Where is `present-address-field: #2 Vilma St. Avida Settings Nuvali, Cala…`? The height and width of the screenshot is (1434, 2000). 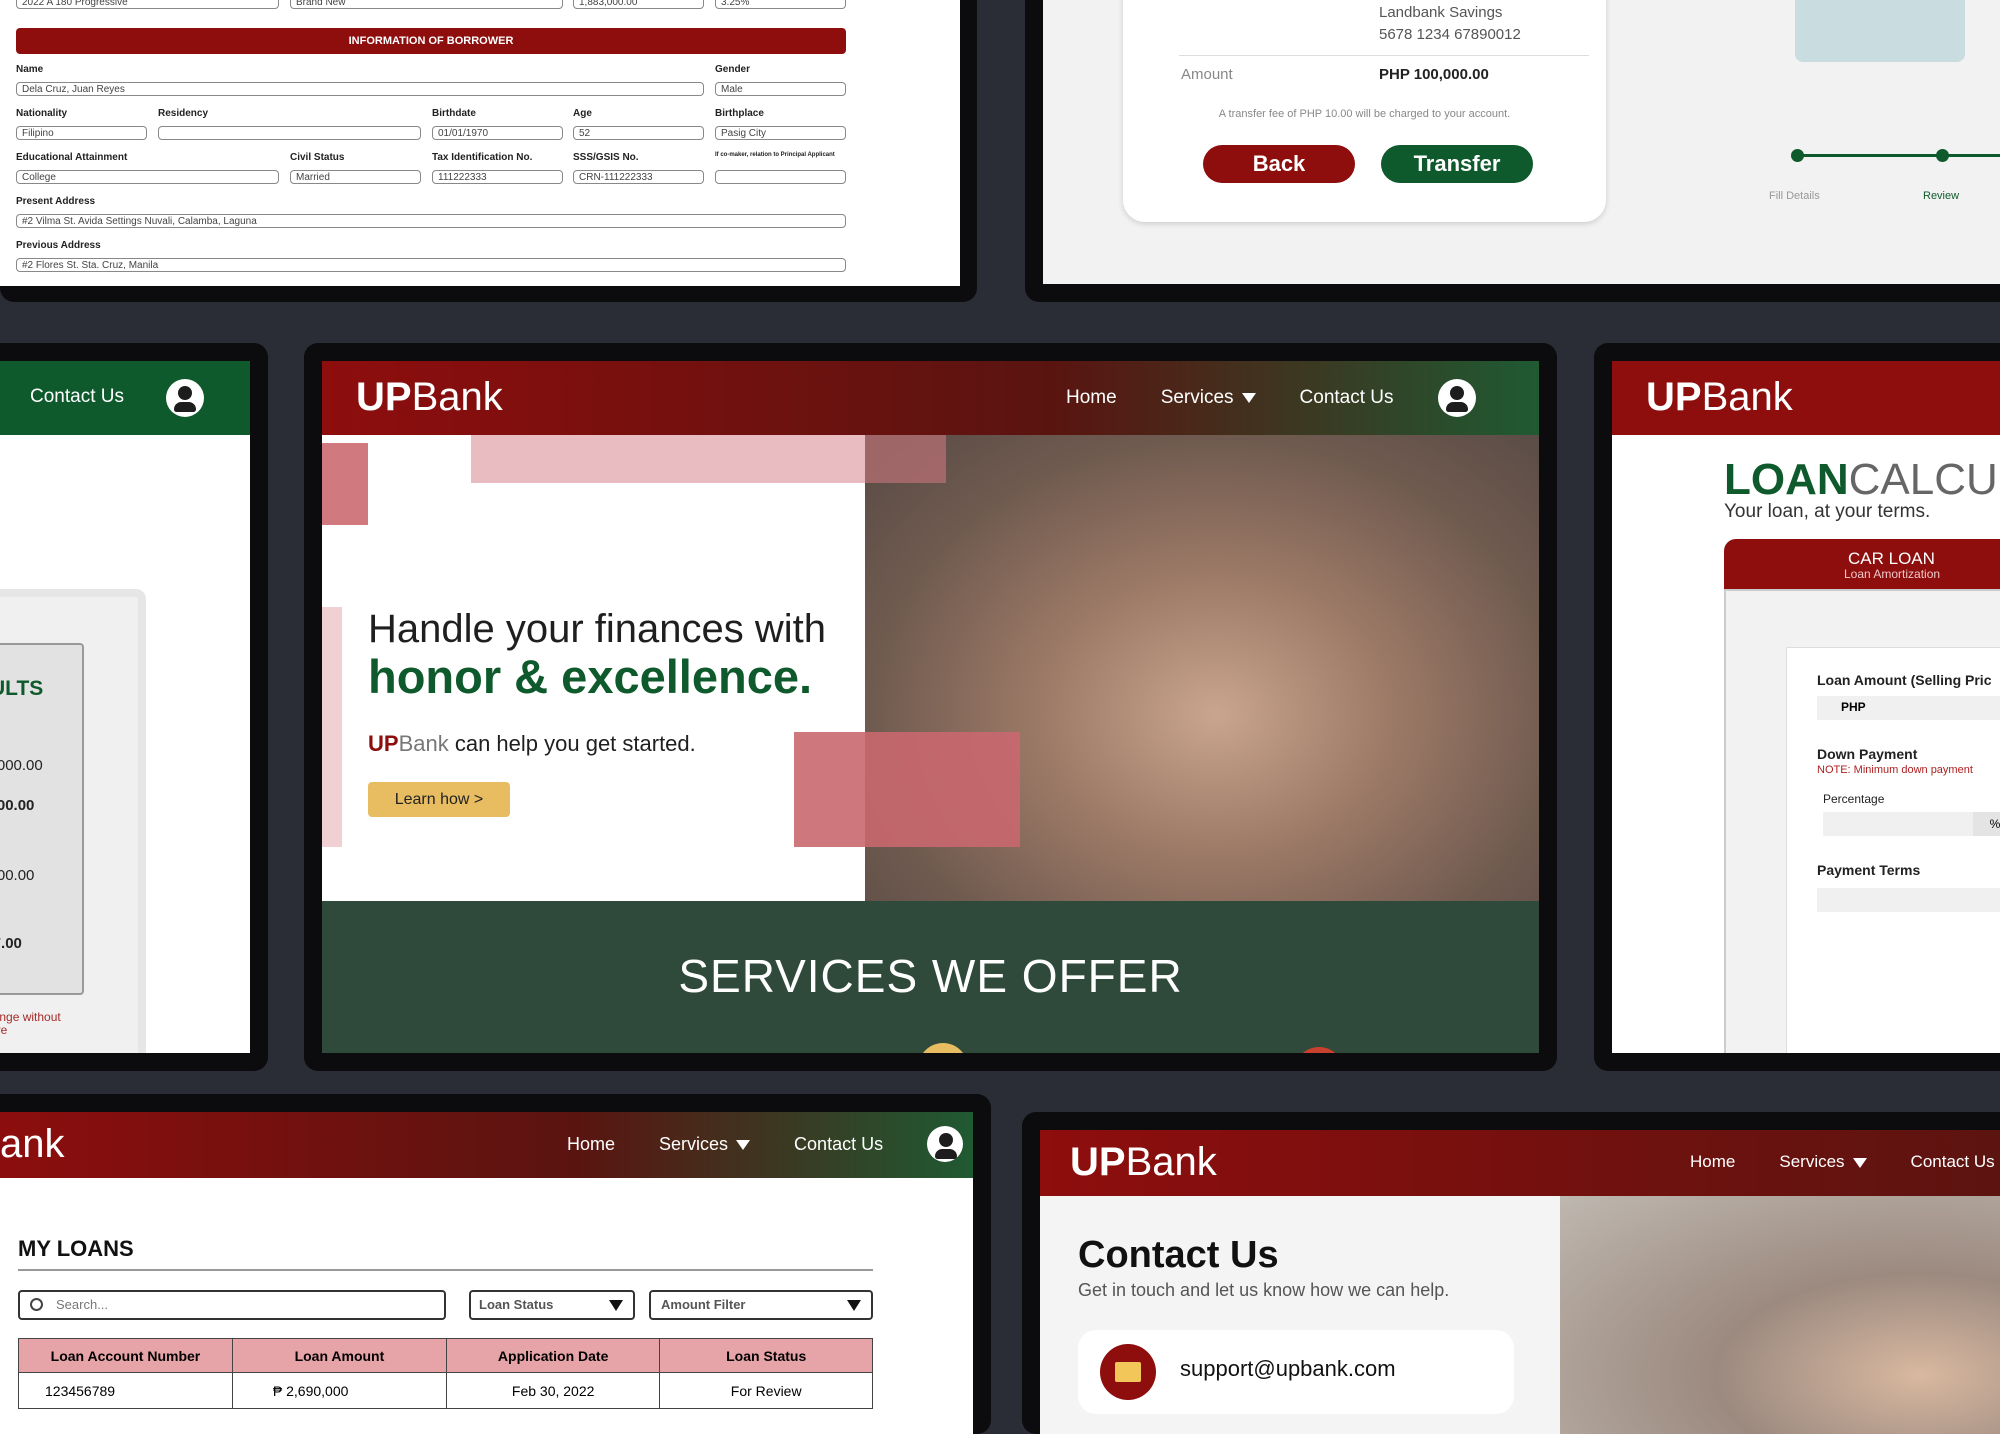 present-address-field: #2 Vilma St. Avida Settings Nuvali, Cala… is located at coordinates (431, 221).